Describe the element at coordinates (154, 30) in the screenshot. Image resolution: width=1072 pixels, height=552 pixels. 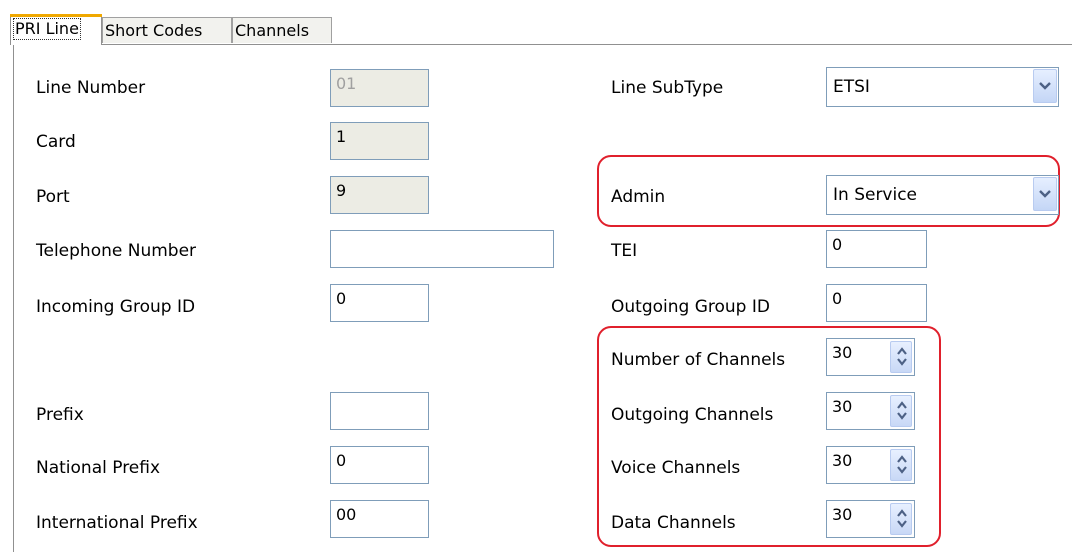
I see `tab-label: Short Codes` at that location.